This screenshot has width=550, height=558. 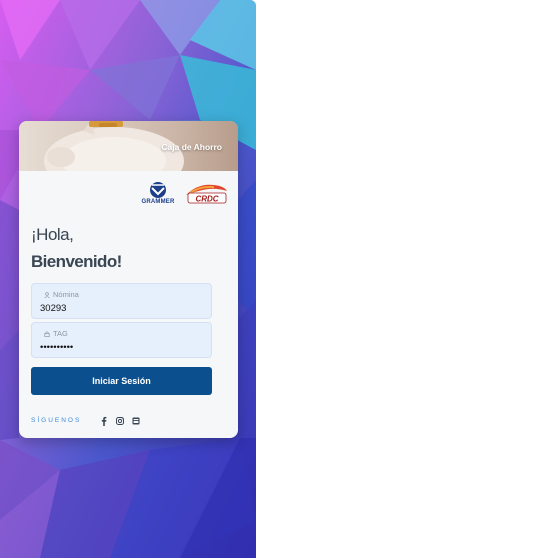 What do you see at coordinates (120, 421) in the screenshot?
I see `instagram-icon` at bounding box center [120, 421].